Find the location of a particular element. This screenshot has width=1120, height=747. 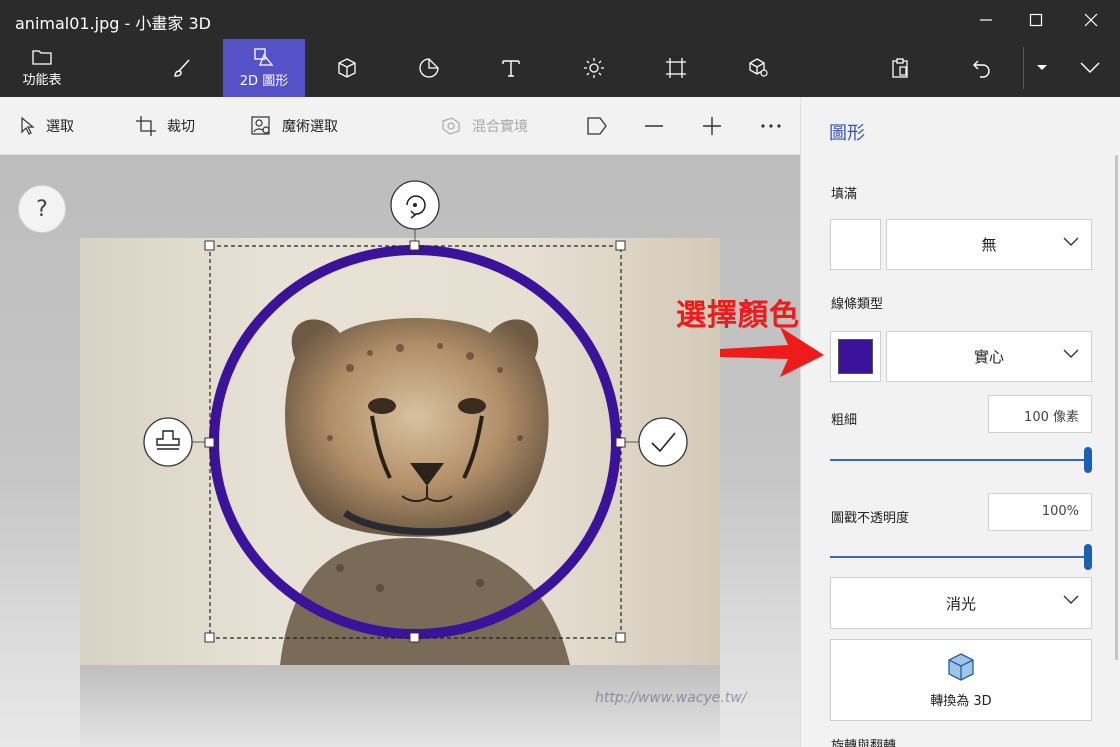

history-dropdown is located at coordinates (1042, 68).